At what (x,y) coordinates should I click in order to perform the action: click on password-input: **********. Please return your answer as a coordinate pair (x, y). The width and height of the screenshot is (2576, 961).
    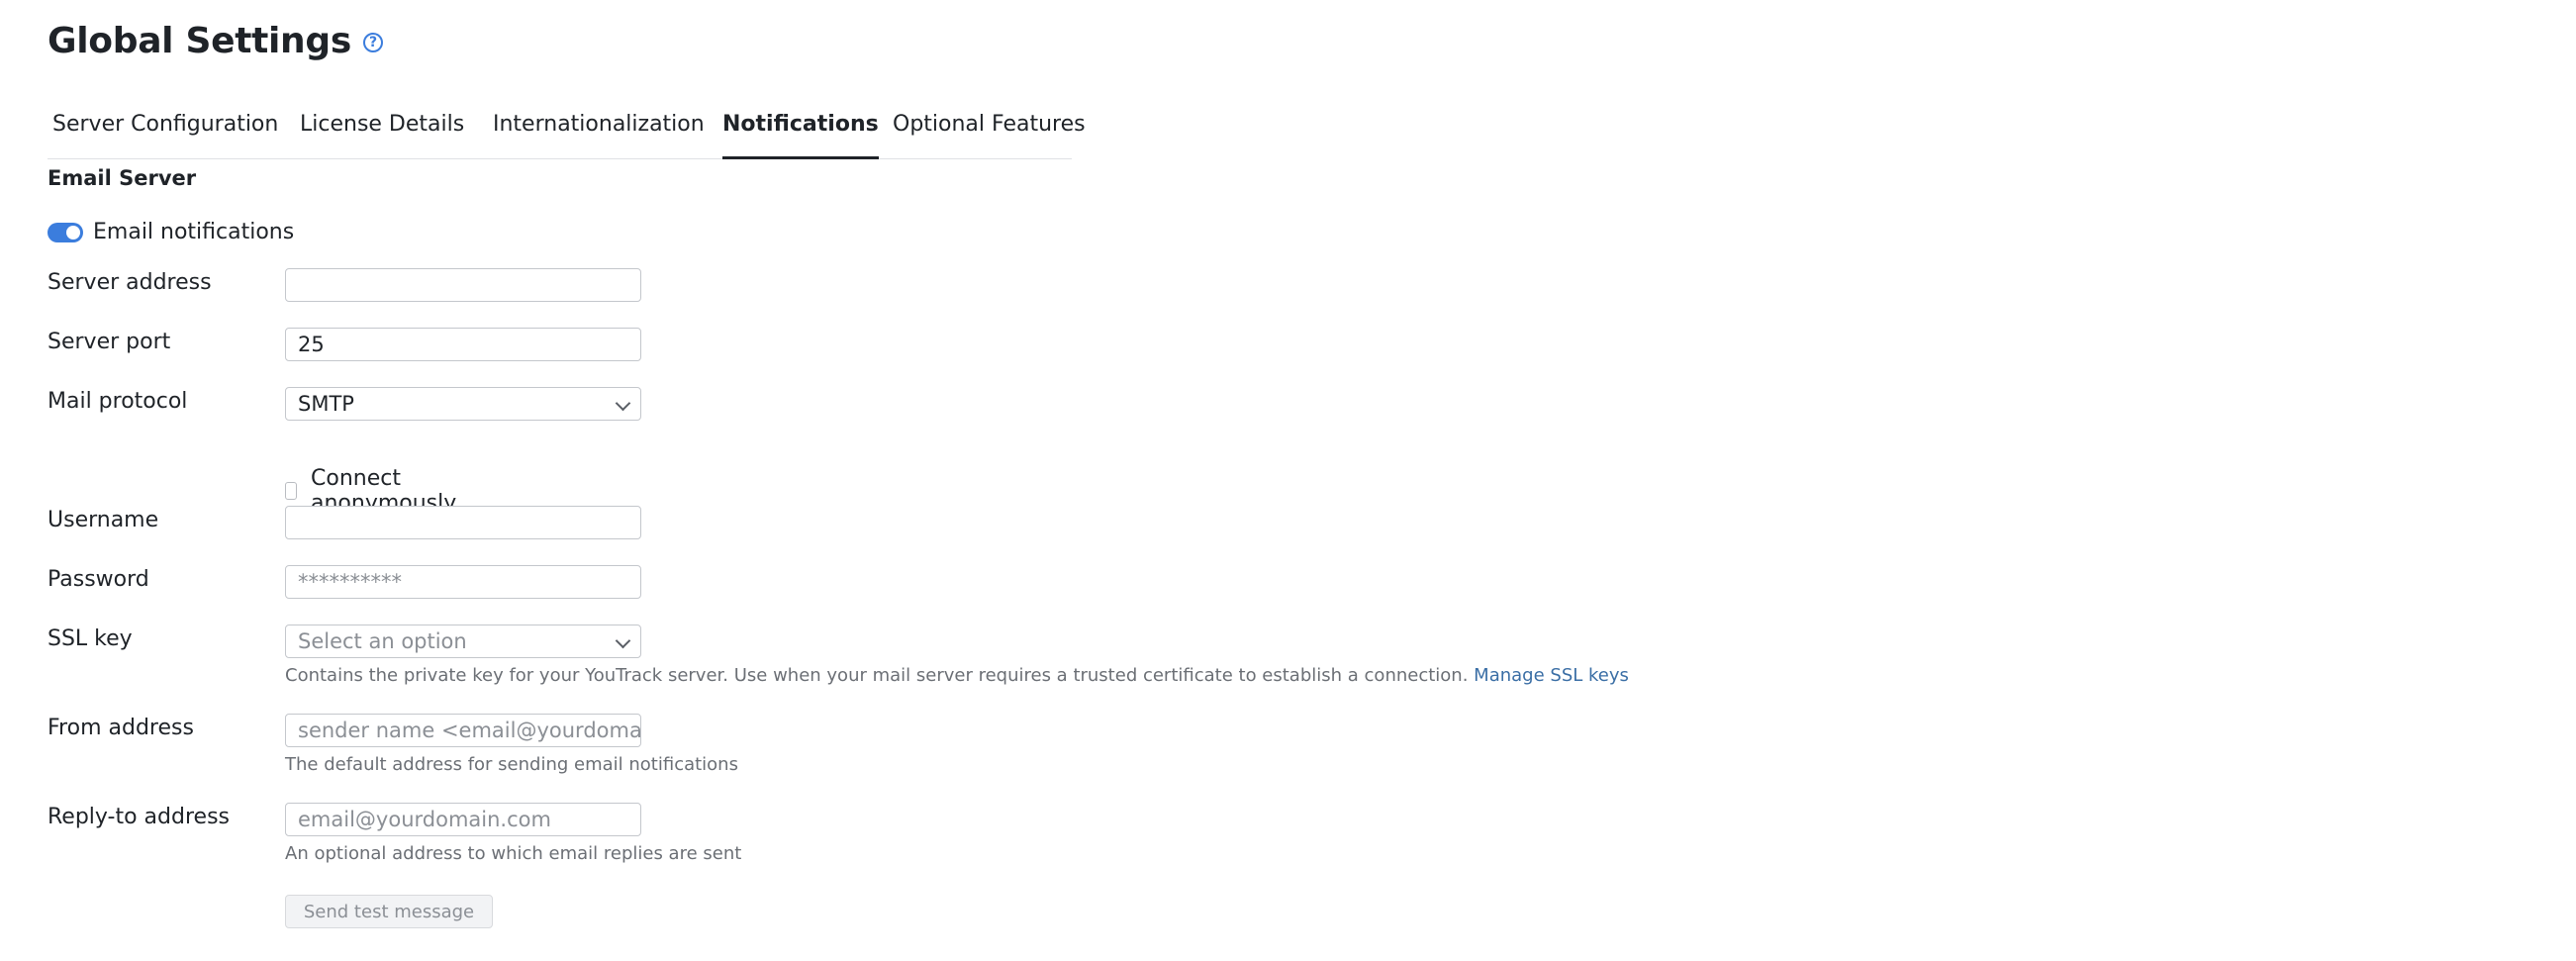
    Looking at the image, I should click on (463, 582).